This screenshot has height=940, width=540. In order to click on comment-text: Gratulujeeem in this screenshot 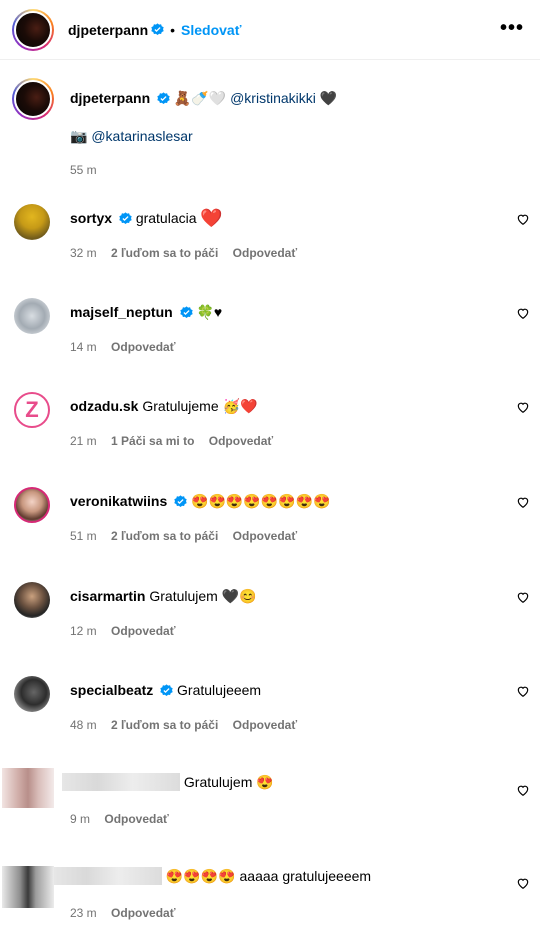, I will do `click(219, 690)`.